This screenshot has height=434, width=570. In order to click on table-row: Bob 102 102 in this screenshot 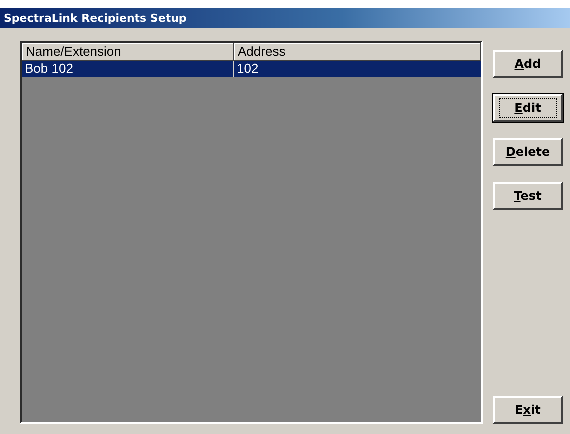, I will do `click(251, 69)`.